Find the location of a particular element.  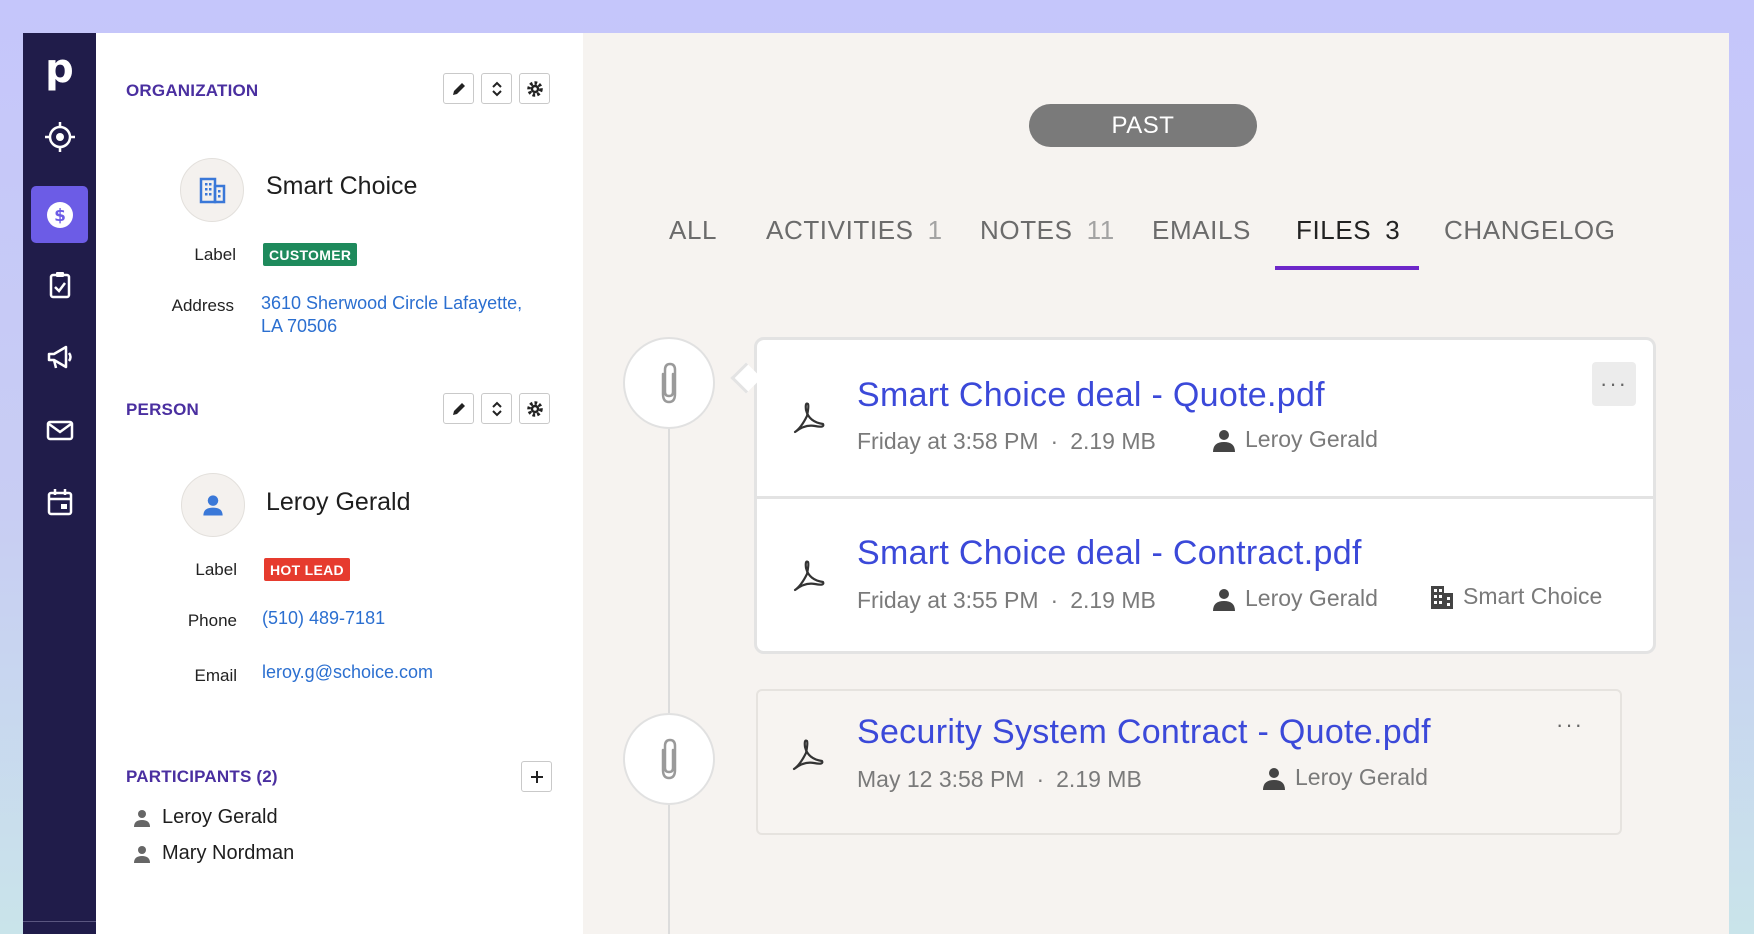

customer-badge: CUSTOMER is located at coordinates (310, 254).